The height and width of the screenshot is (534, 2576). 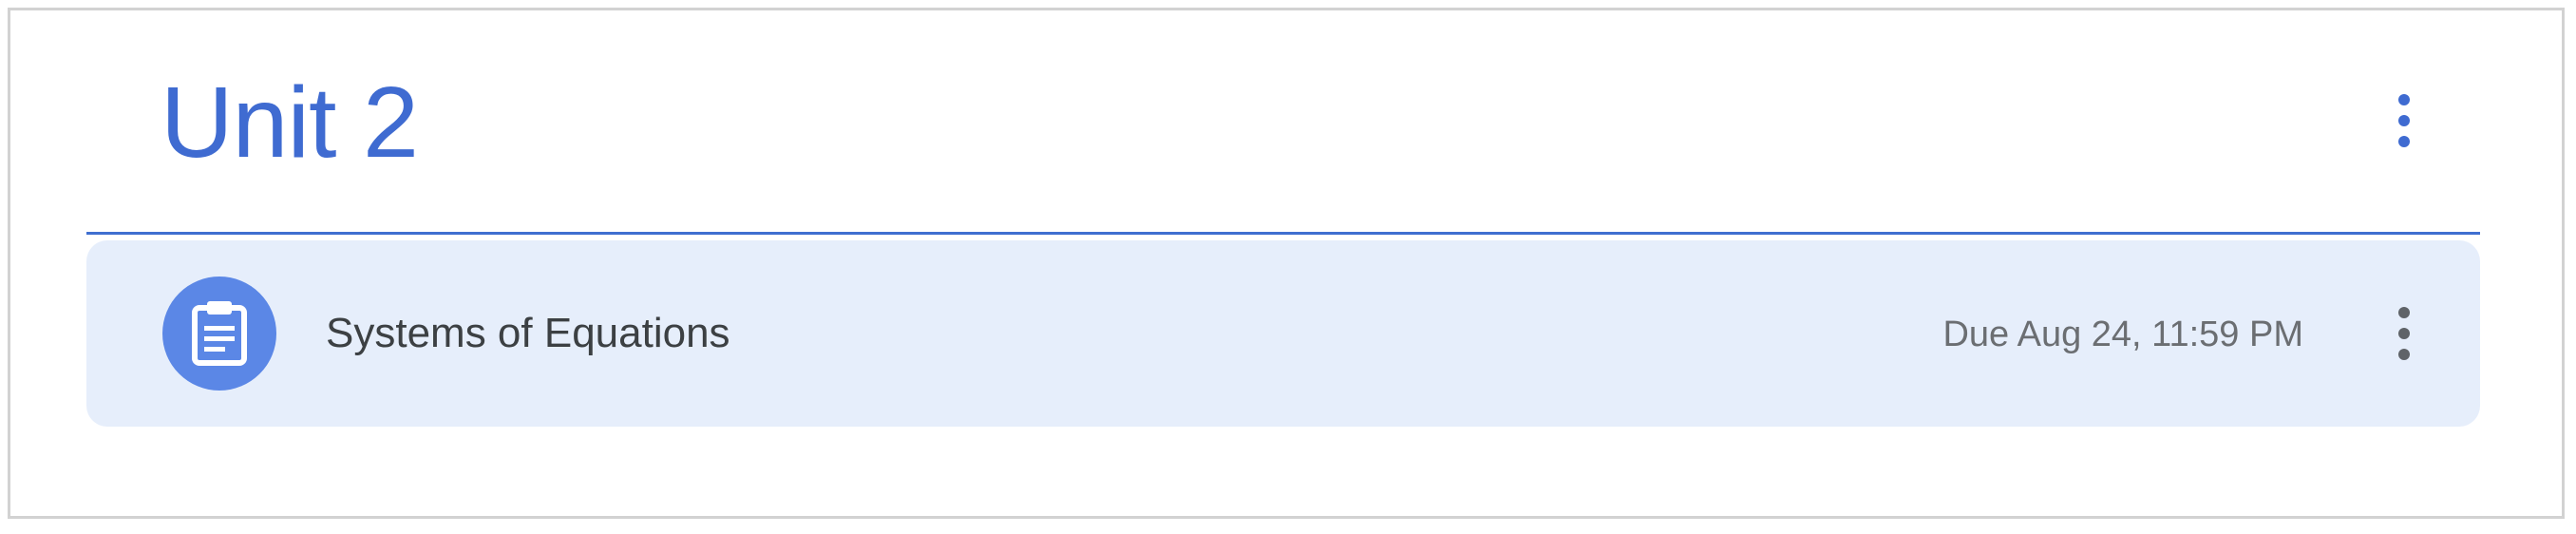 I want to click on assignment-clipboard-icon, so click(x=219, y=334).